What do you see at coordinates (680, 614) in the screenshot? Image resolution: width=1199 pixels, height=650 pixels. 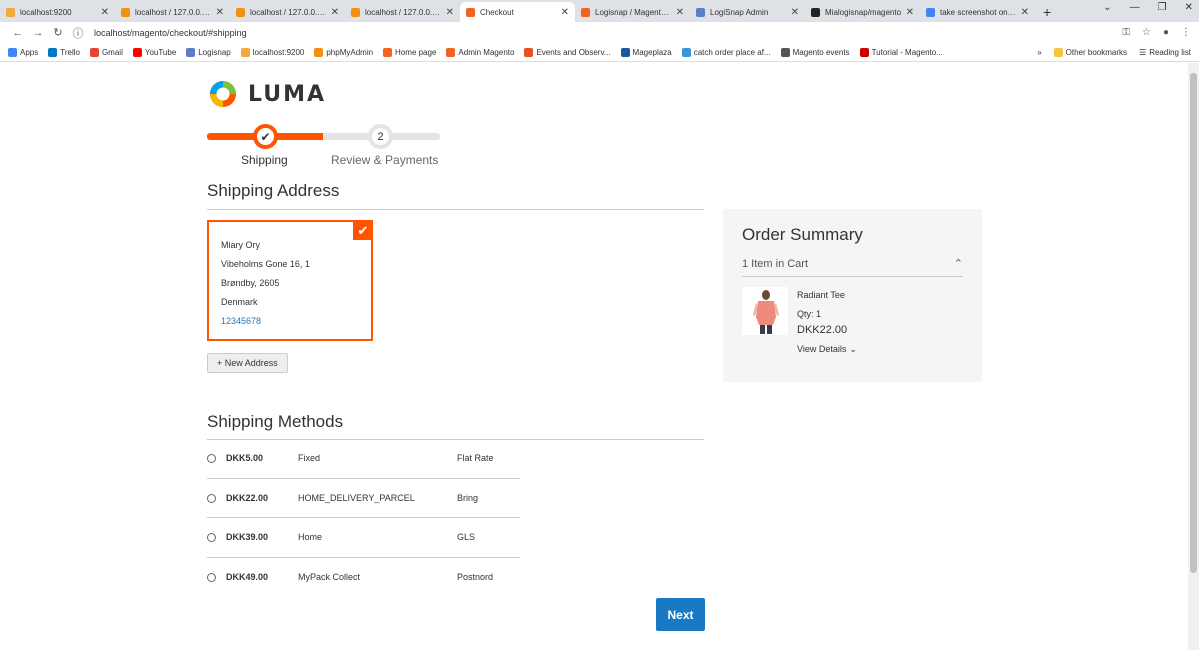 I see `next-button: Next` at bounding box center [680, 614].